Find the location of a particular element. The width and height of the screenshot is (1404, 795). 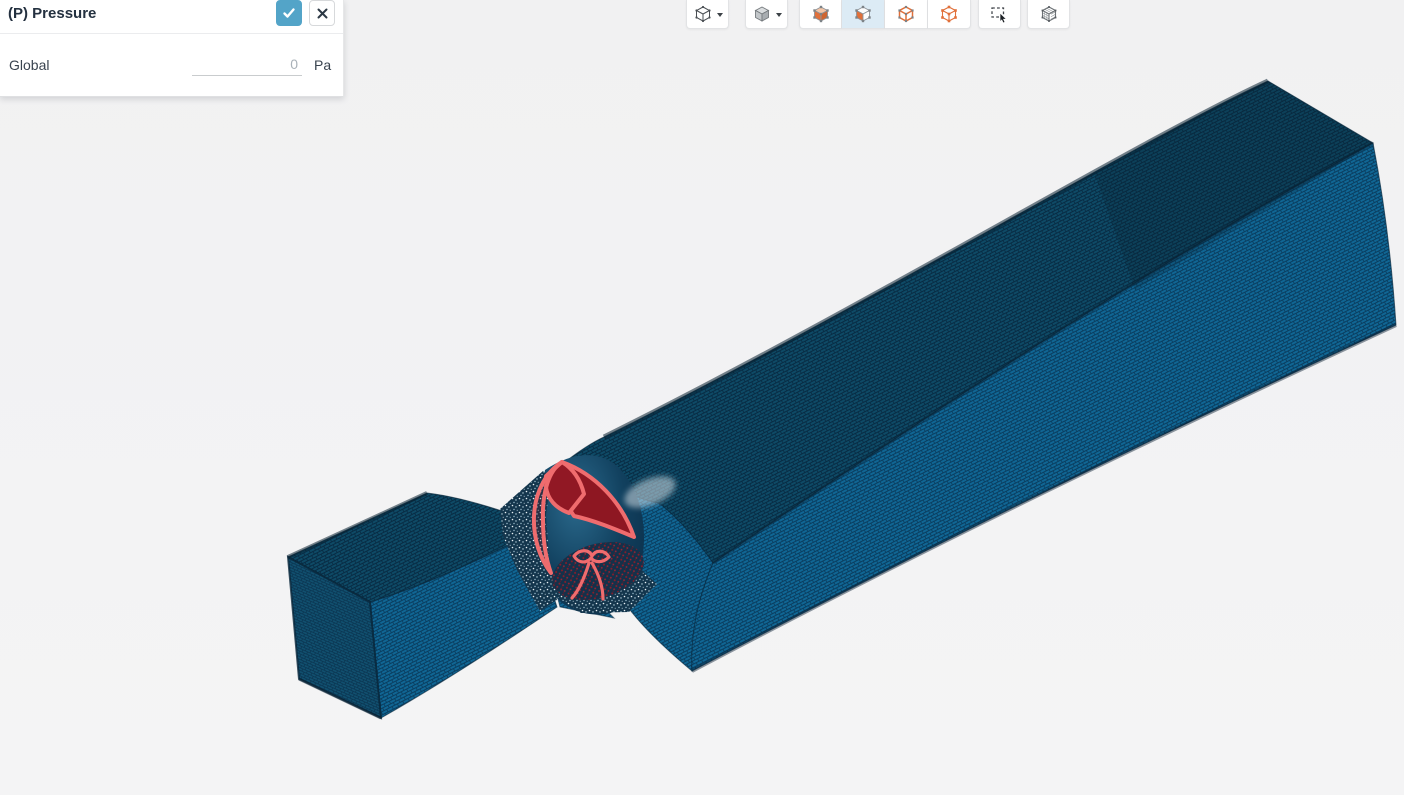

page-title: (P) Pressure is located at coordinates (52, 13).